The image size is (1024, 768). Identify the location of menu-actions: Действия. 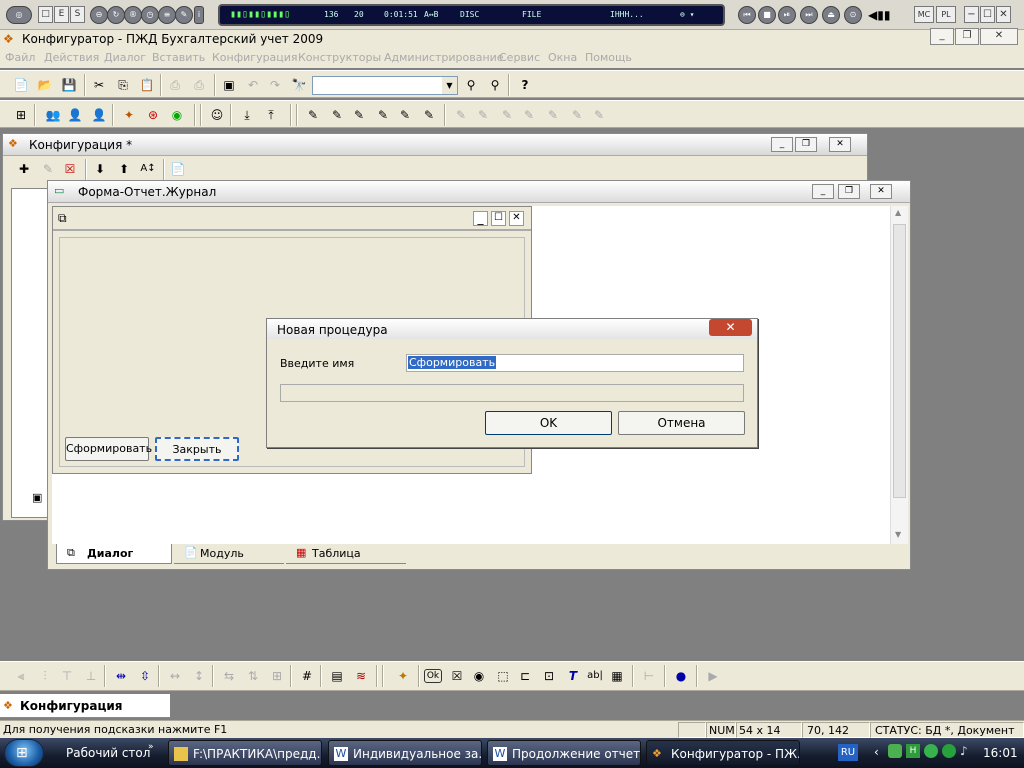
(71, 57).